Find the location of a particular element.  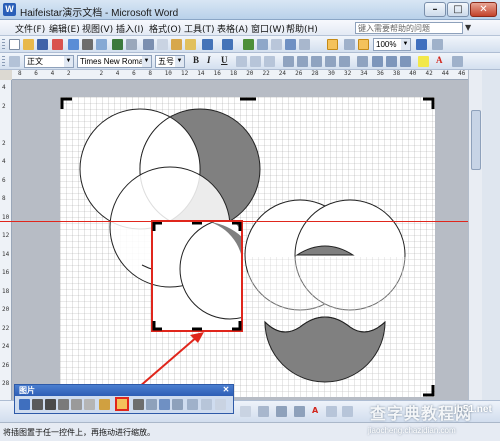

close-button: ✕ is located at coordinates (483, 9).